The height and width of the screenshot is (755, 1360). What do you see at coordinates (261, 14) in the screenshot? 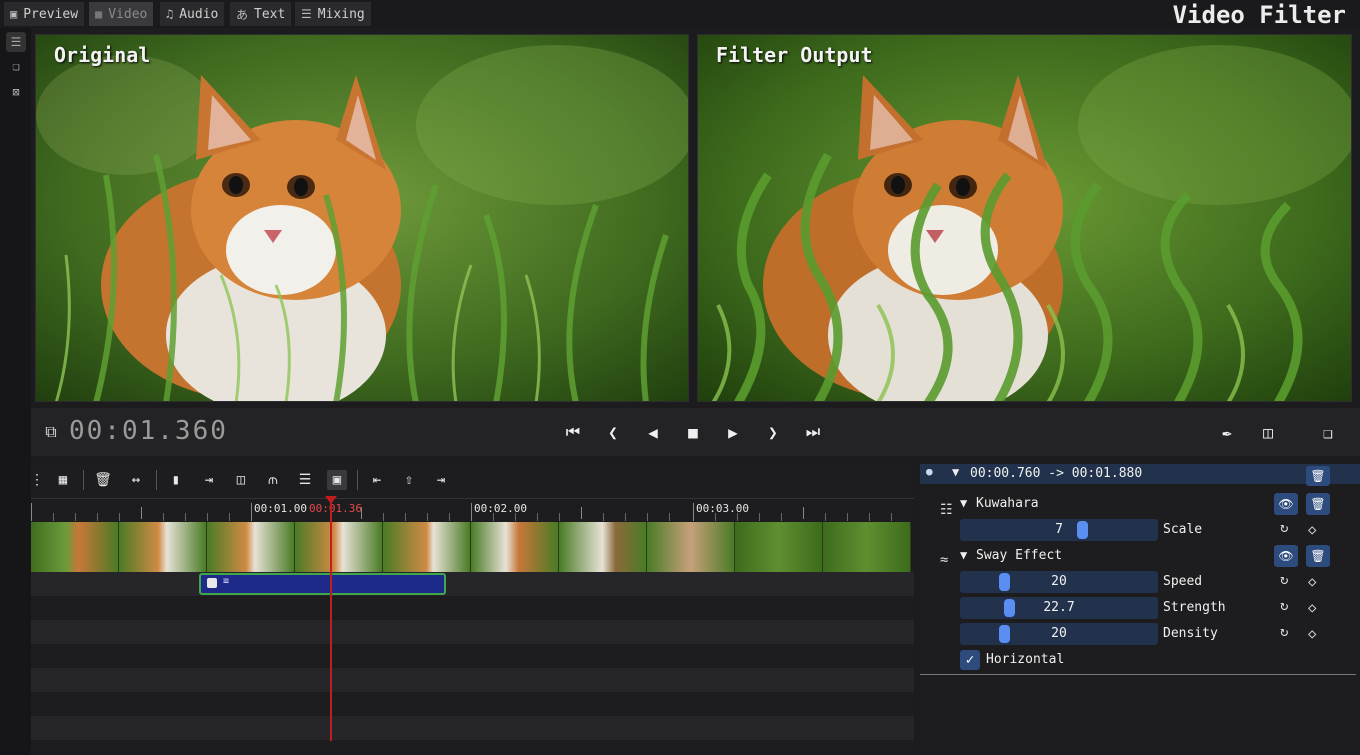
I see `tab-text: あ Text` at bounding box center [261, 14].